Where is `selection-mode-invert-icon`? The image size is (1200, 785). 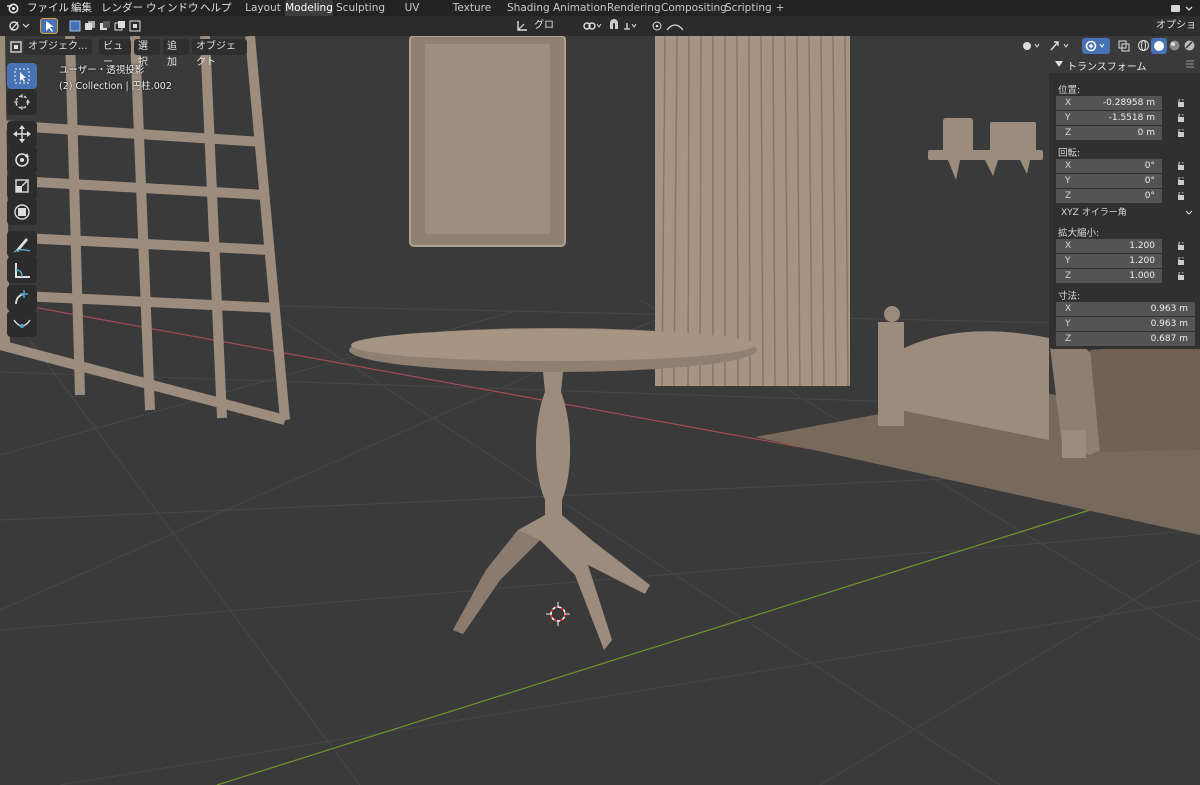
selection-mode-invert-icon is located at coordinates (120, 26).